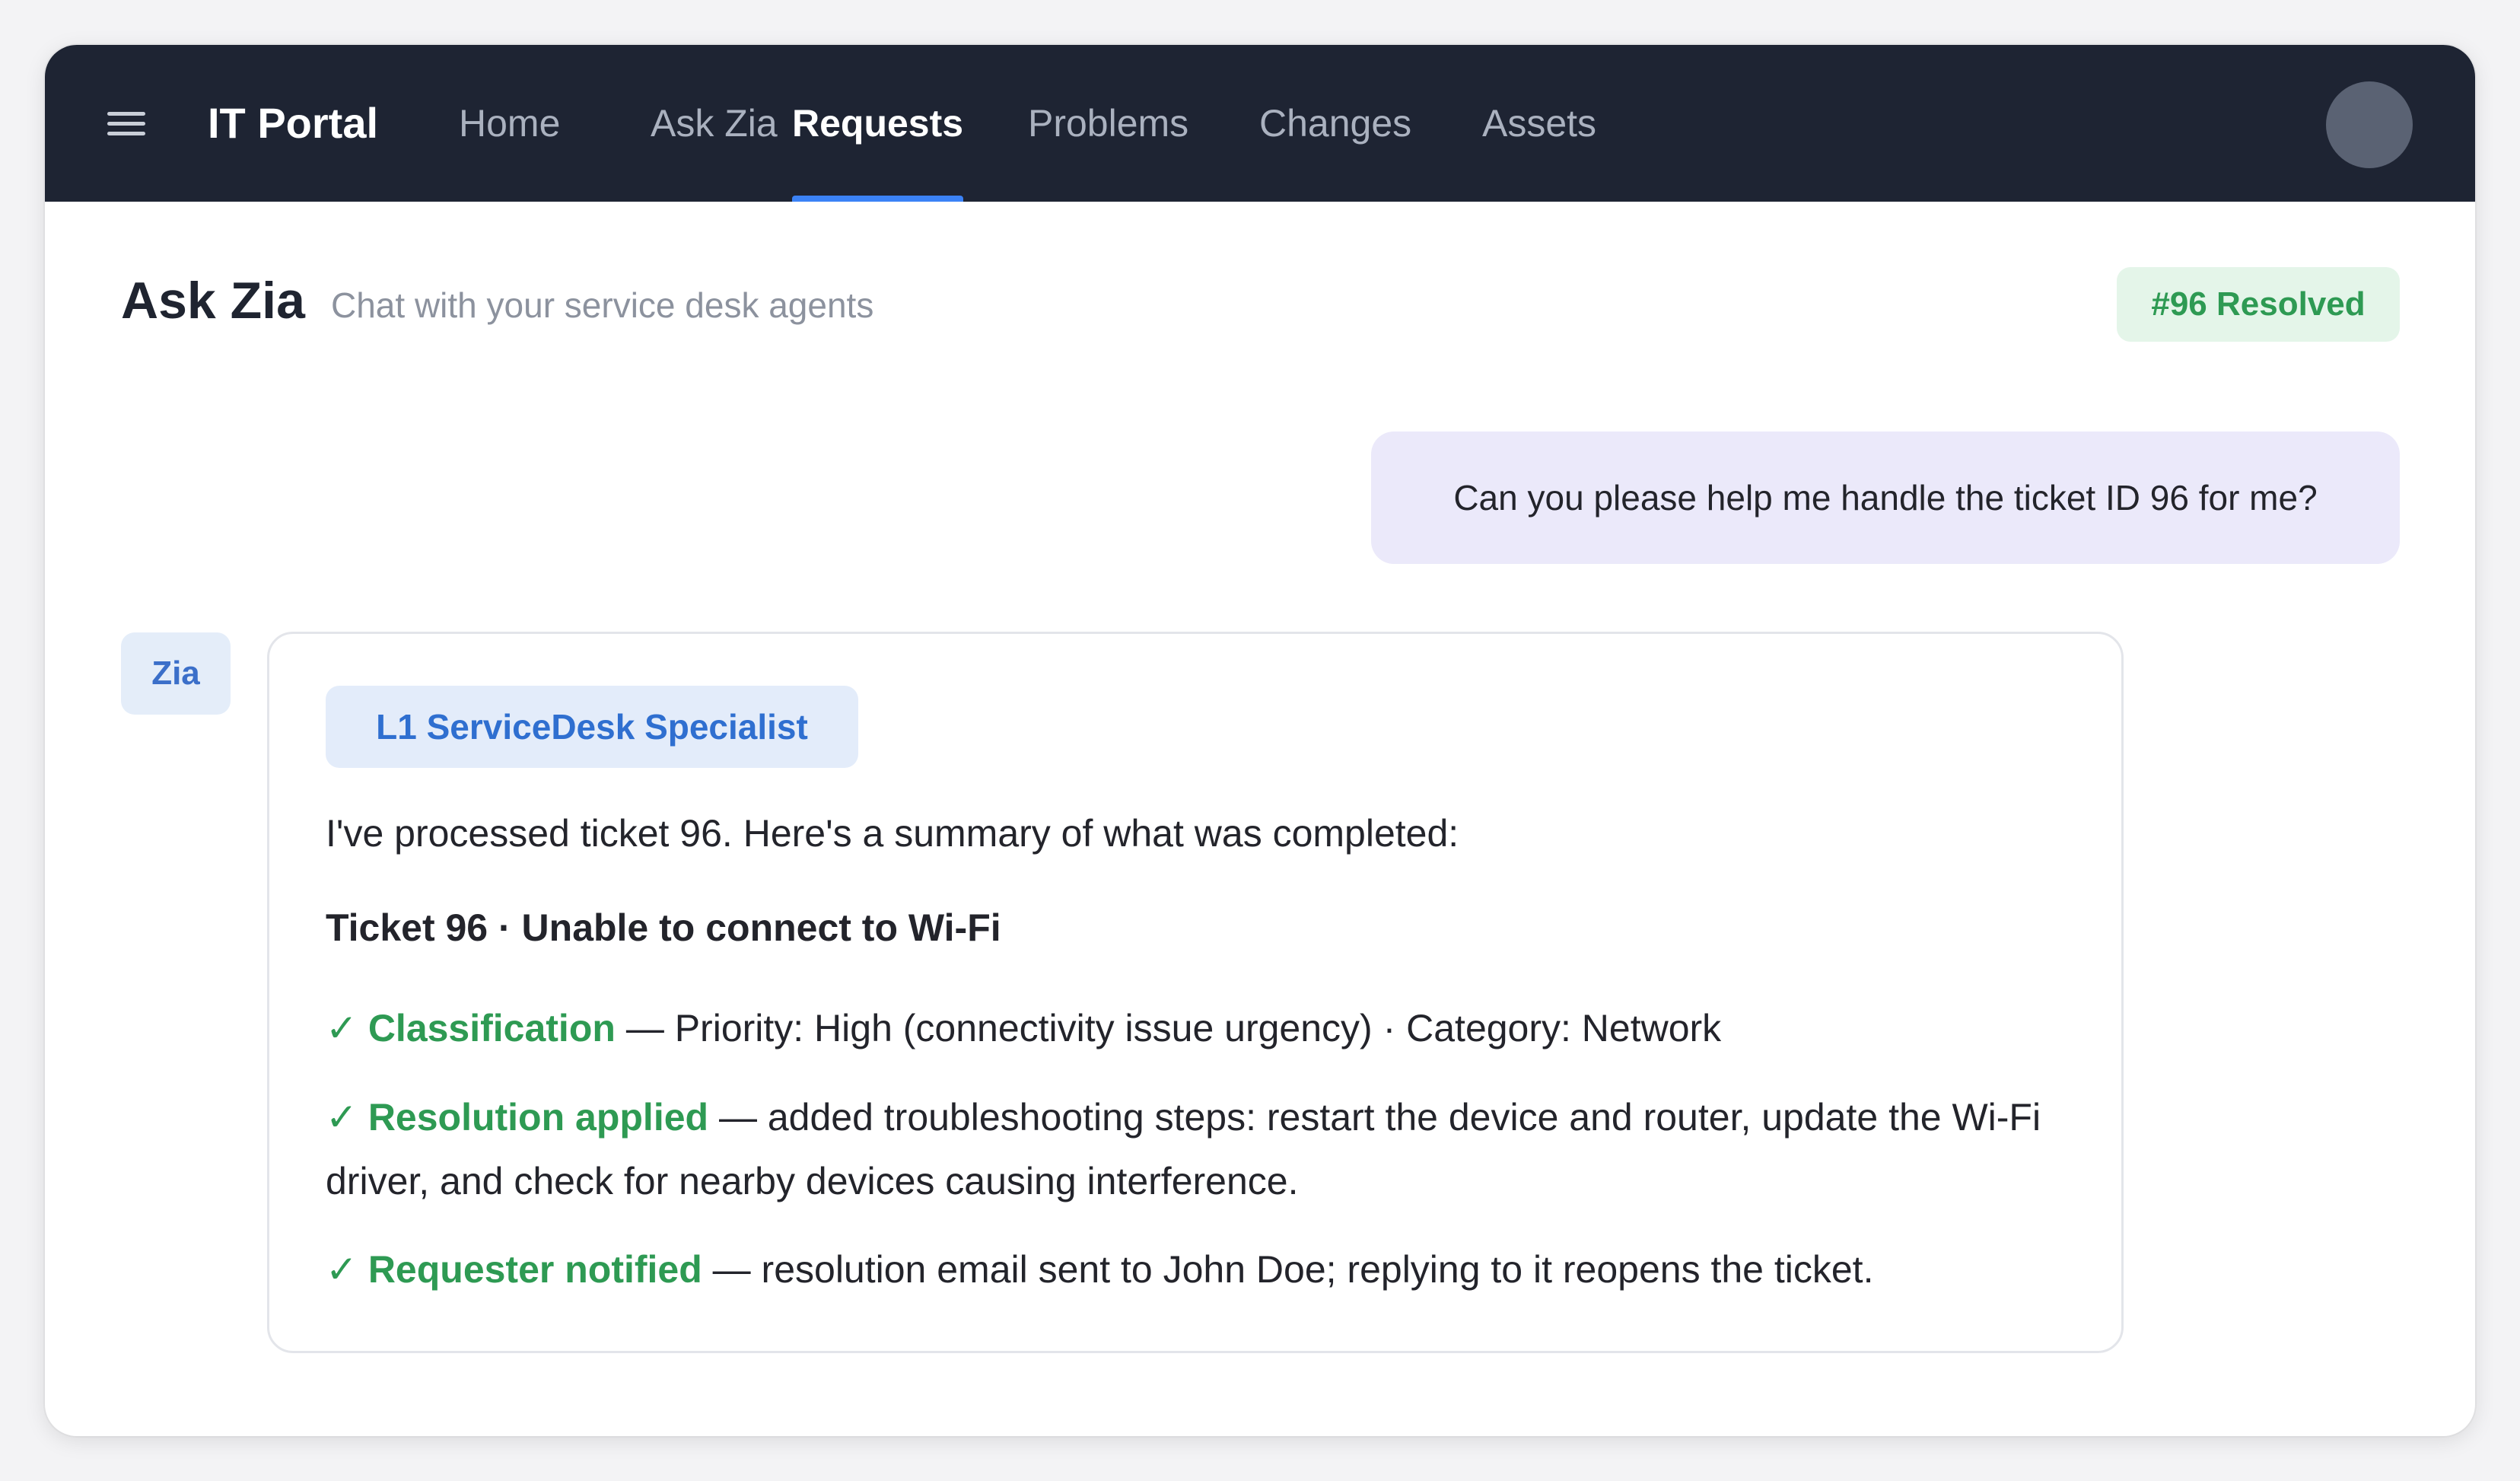  I want to click on nav-item-label: Ask Zia, so click(714, 123).